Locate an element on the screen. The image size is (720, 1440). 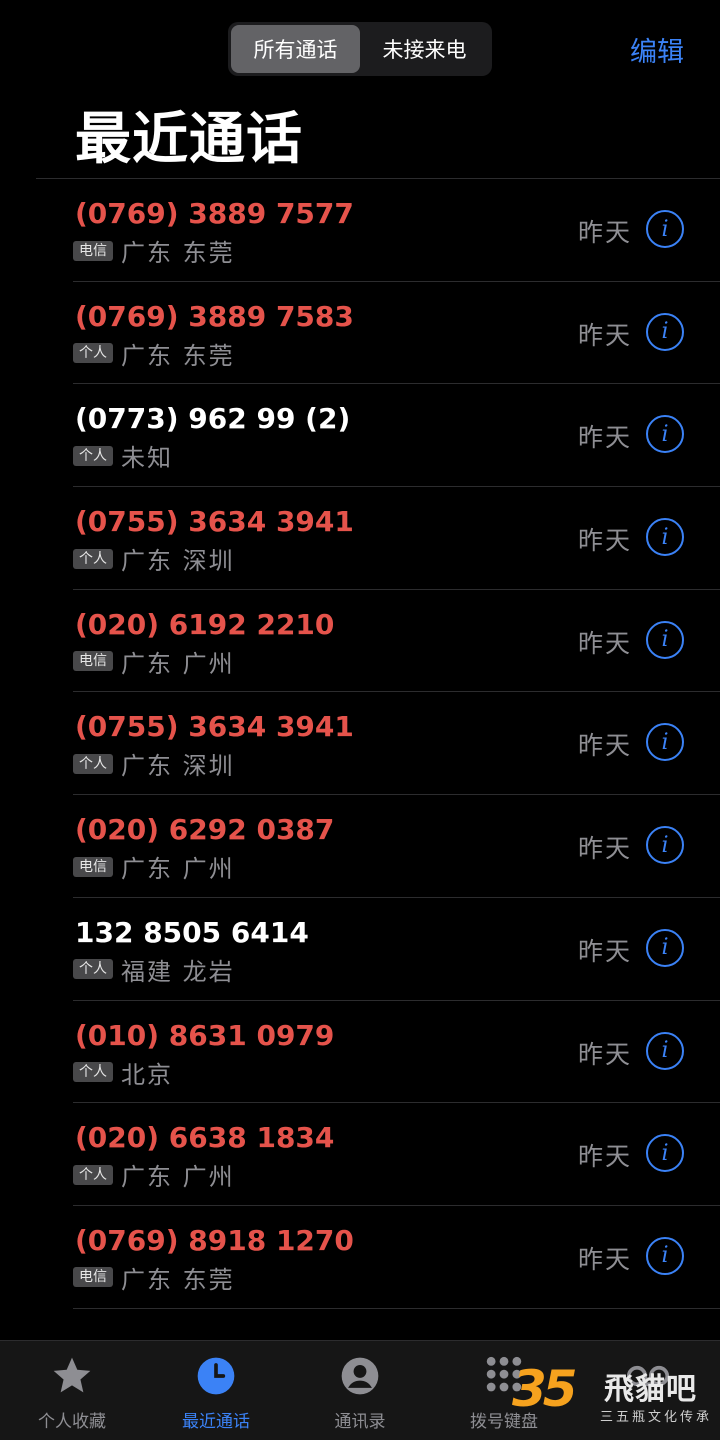
call-meta: 个人 广东 东莞 is located at coordinates (154, 353).